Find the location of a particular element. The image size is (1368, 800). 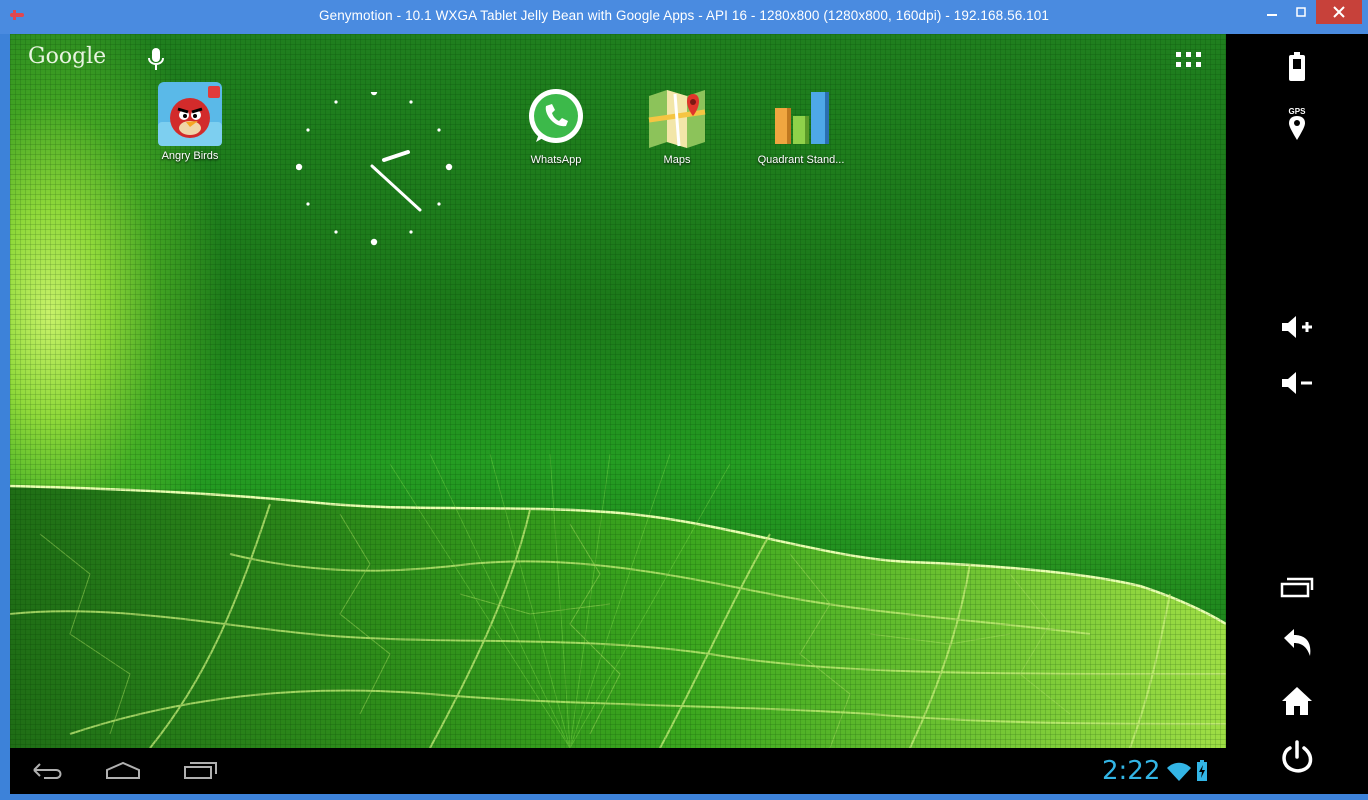

gps-button: GPS is located at coordinates (1297, 124).